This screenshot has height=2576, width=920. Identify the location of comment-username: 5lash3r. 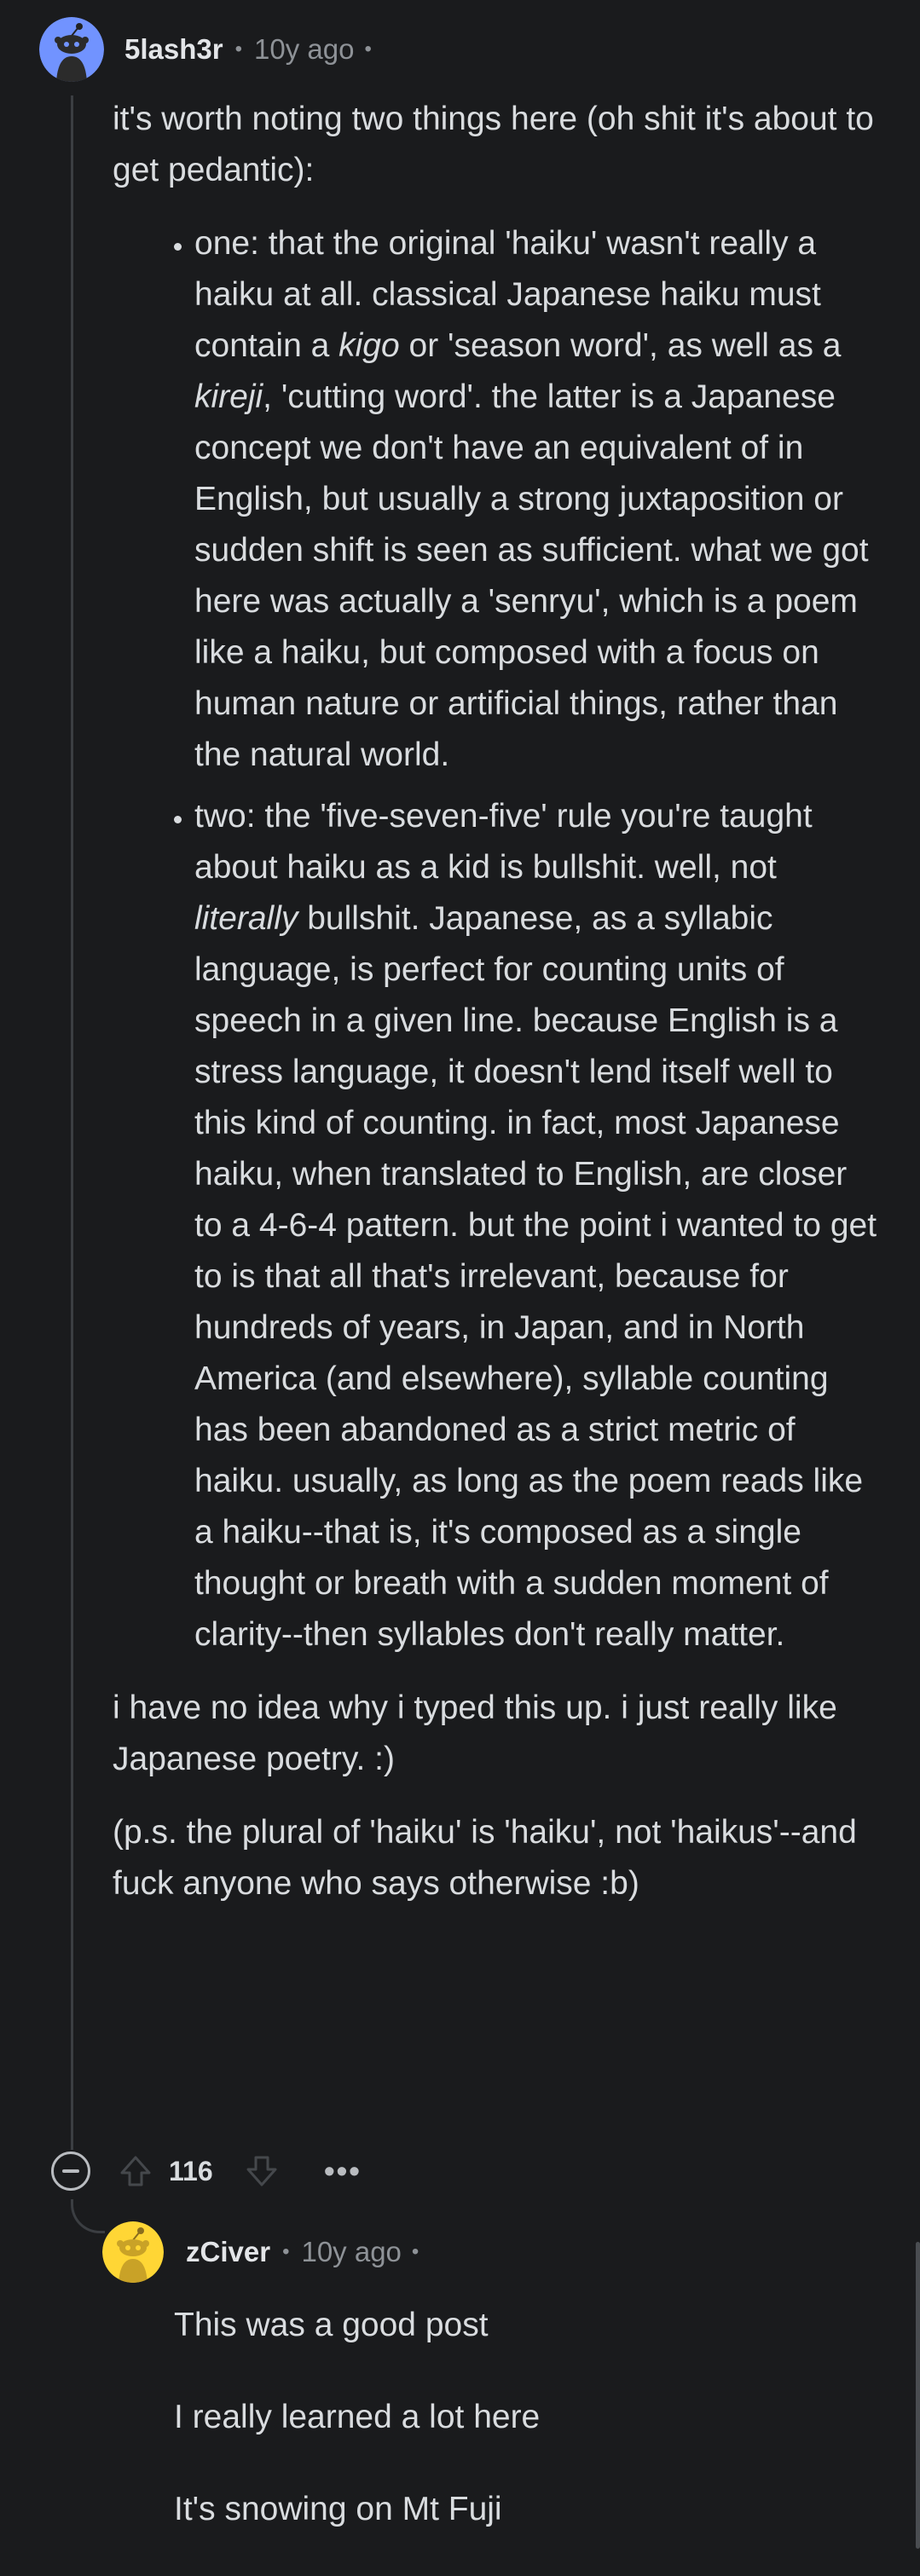
(173, 49).